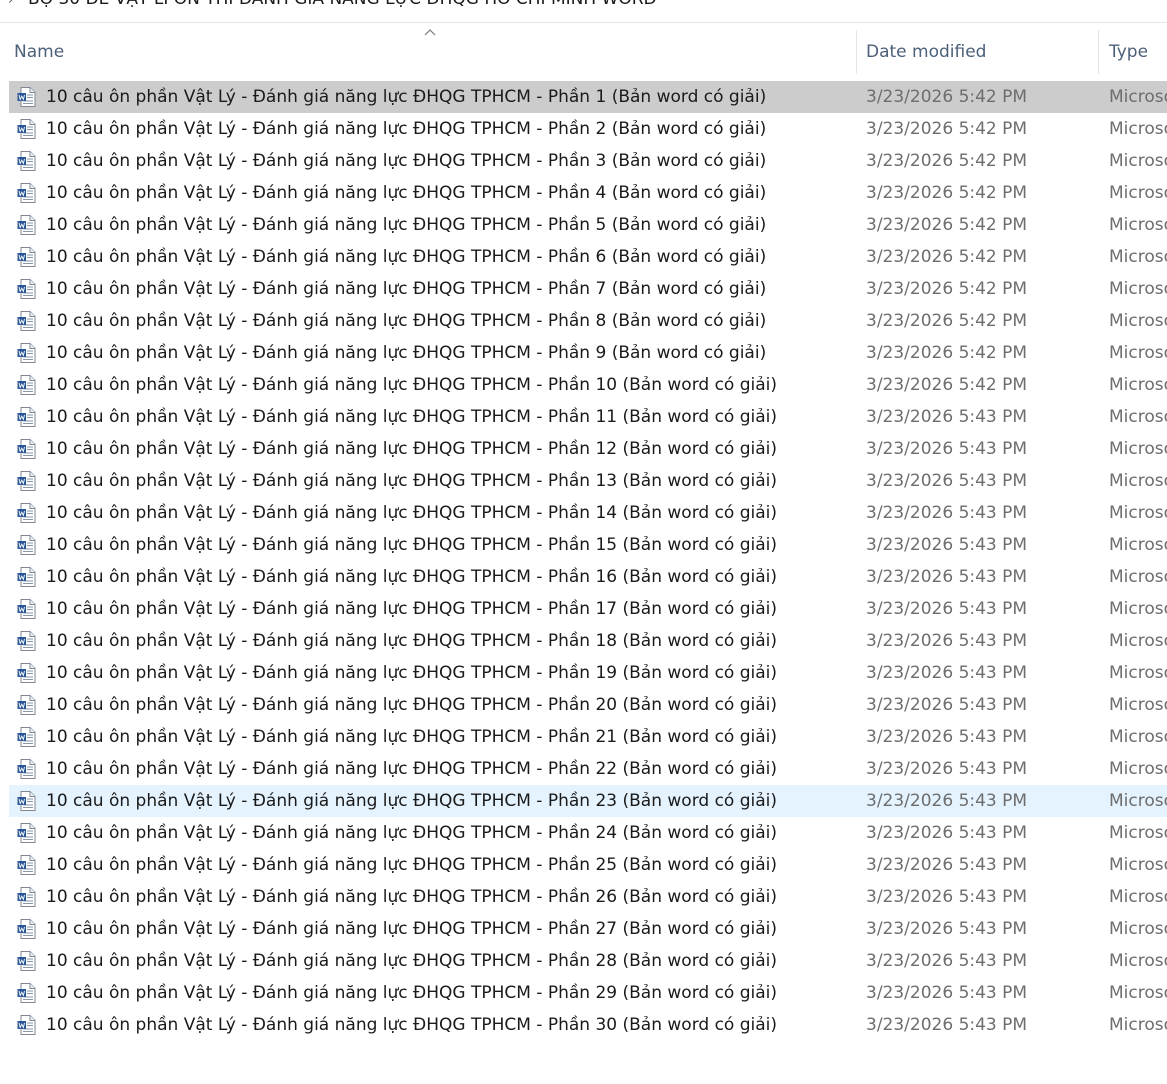 This screenshot has width=1167, height=1084. I want to click on column-header-type: Type, so click(1133, 52).